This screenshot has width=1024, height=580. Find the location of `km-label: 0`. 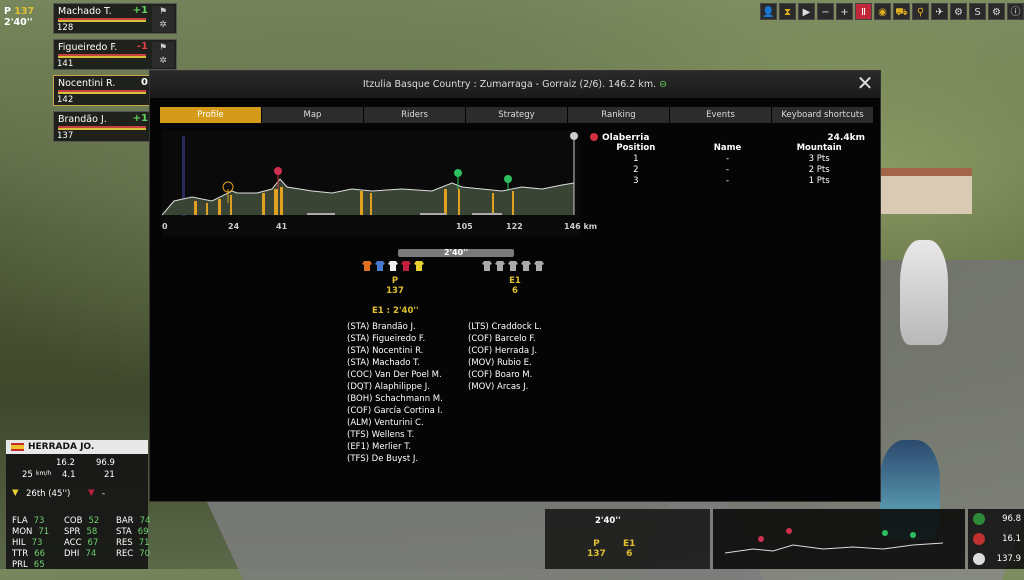

km-label: 0 is located at coordinates (165, 226).